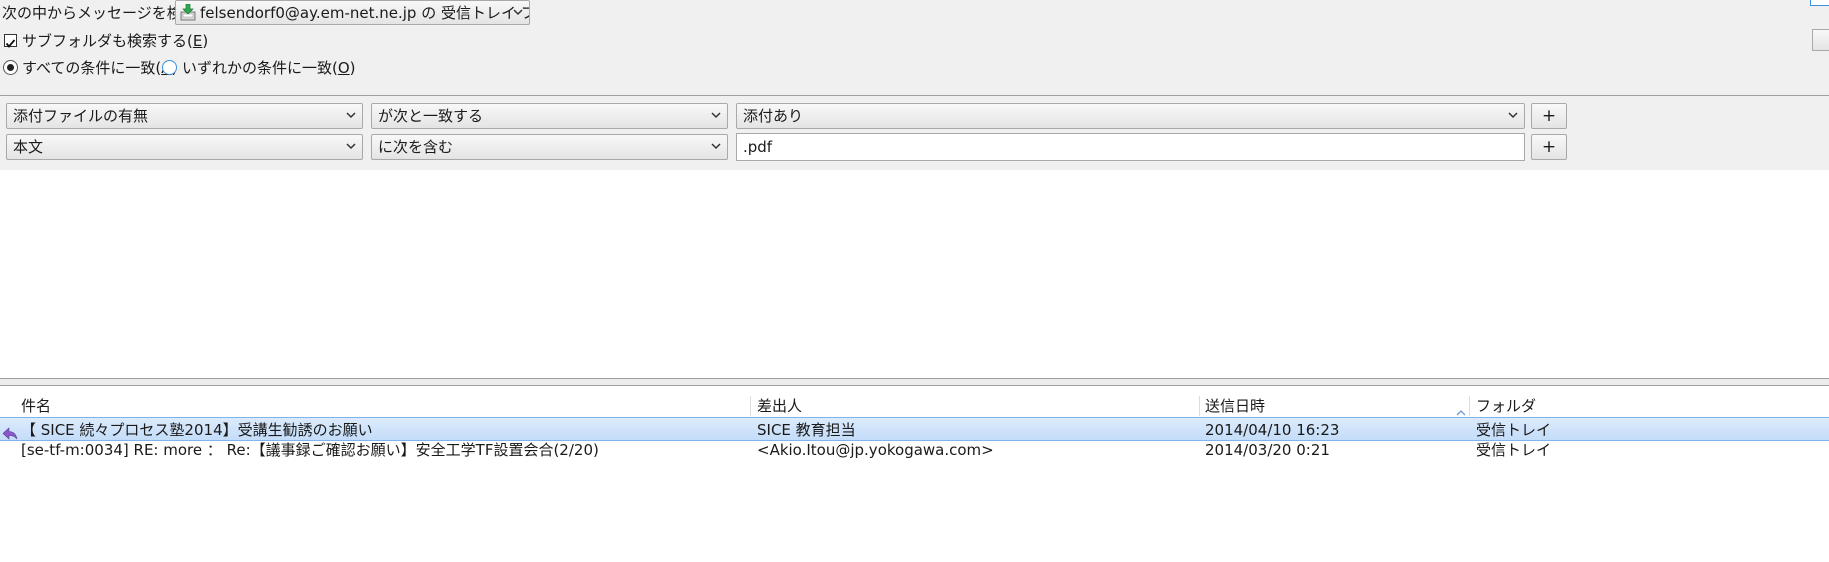 Image resolution: width=1829 pixels, height=562 pixels. Describe the element at coordinates (10, 43) in the screenshot. I see `check-mark-icon` at that location.